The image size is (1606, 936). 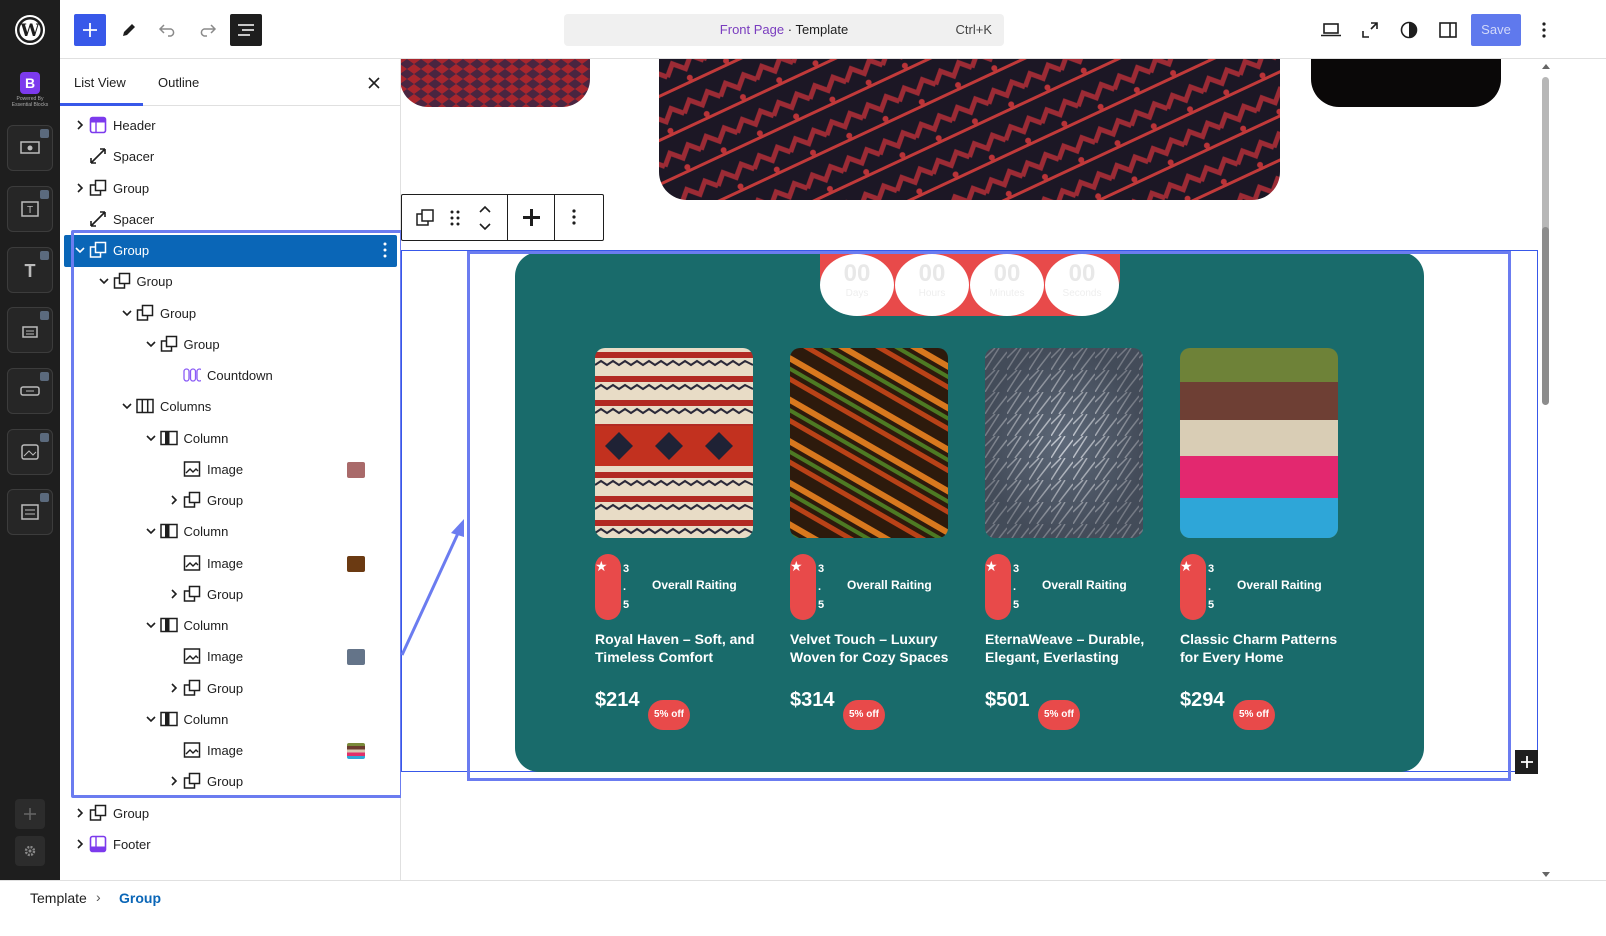 I want to click on list-view-row-columns: Columns, so click(x=230, y=406).